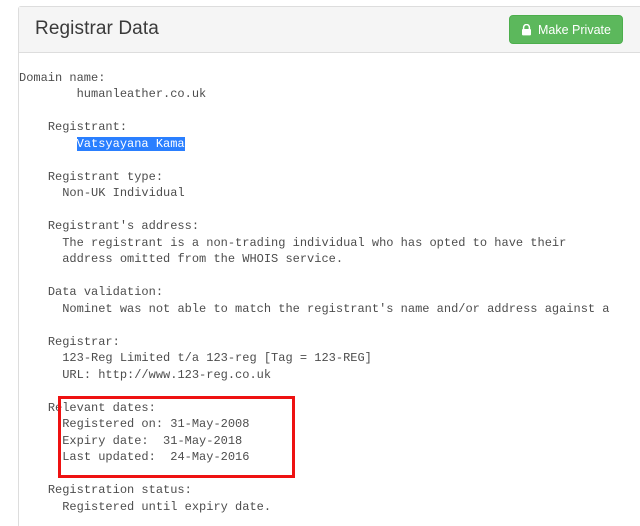 This screenshot has height=526, width=640. I want to click on domain-name-label: Domain name:, so click(62, 77).